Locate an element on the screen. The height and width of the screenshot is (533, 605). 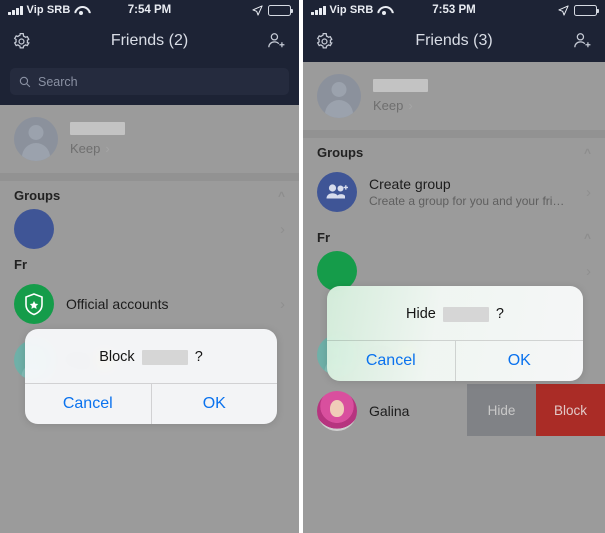
hide-confirm-dialog: Hide ? Cancel OK is located at coordinates (455, 333).